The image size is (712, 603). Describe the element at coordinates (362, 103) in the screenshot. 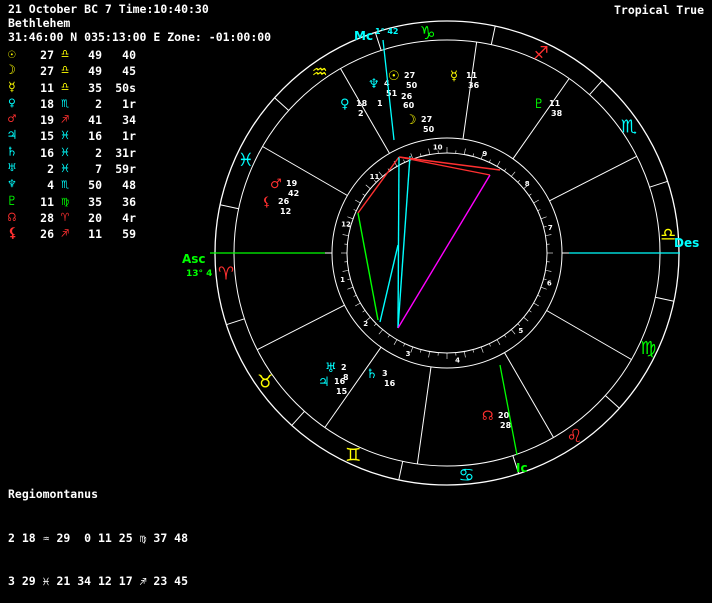

I see `planet-degree-label: 18` at that location.